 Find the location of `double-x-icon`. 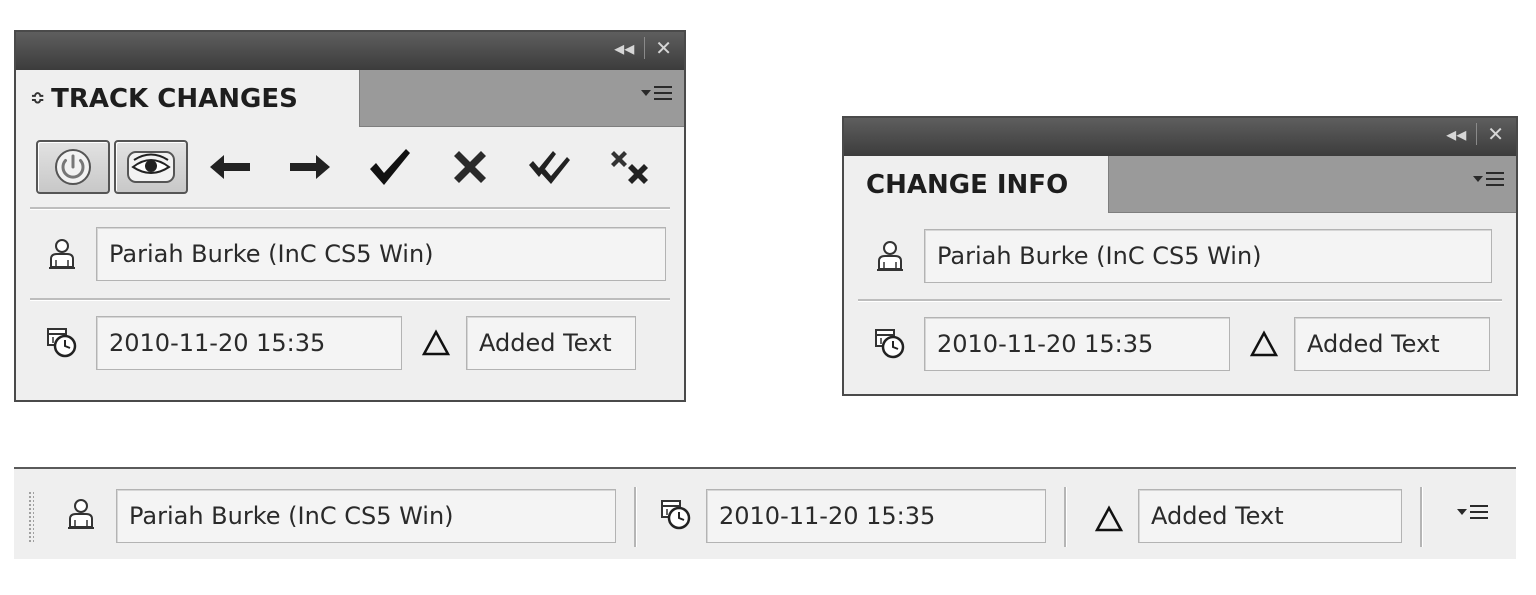

double-x-icon is located at coordinates (629, 167).